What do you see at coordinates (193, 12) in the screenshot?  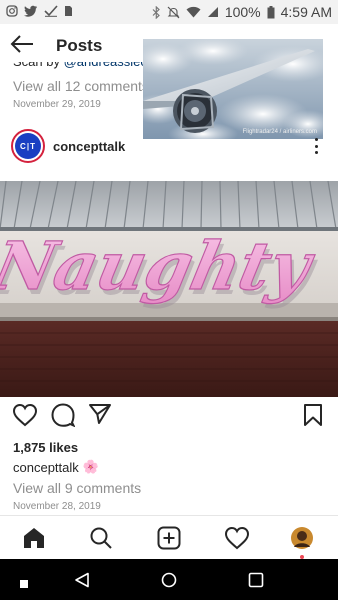 I see `wifi-icon` at bounding box center [193, 12].